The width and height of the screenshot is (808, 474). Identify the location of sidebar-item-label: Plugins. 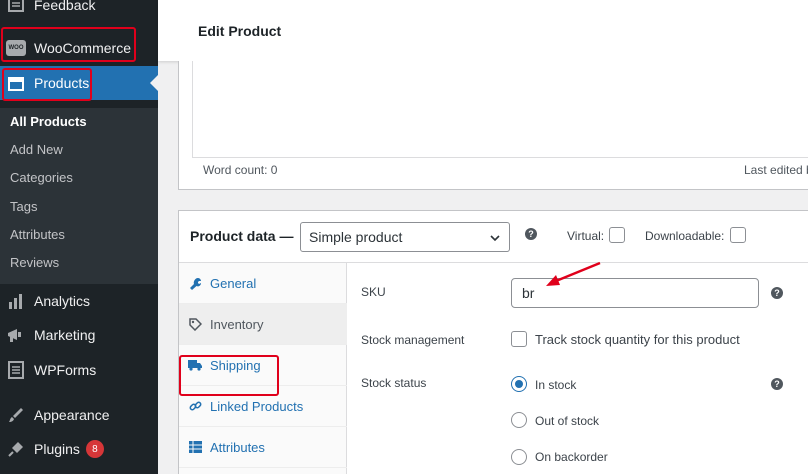
(57, 449).